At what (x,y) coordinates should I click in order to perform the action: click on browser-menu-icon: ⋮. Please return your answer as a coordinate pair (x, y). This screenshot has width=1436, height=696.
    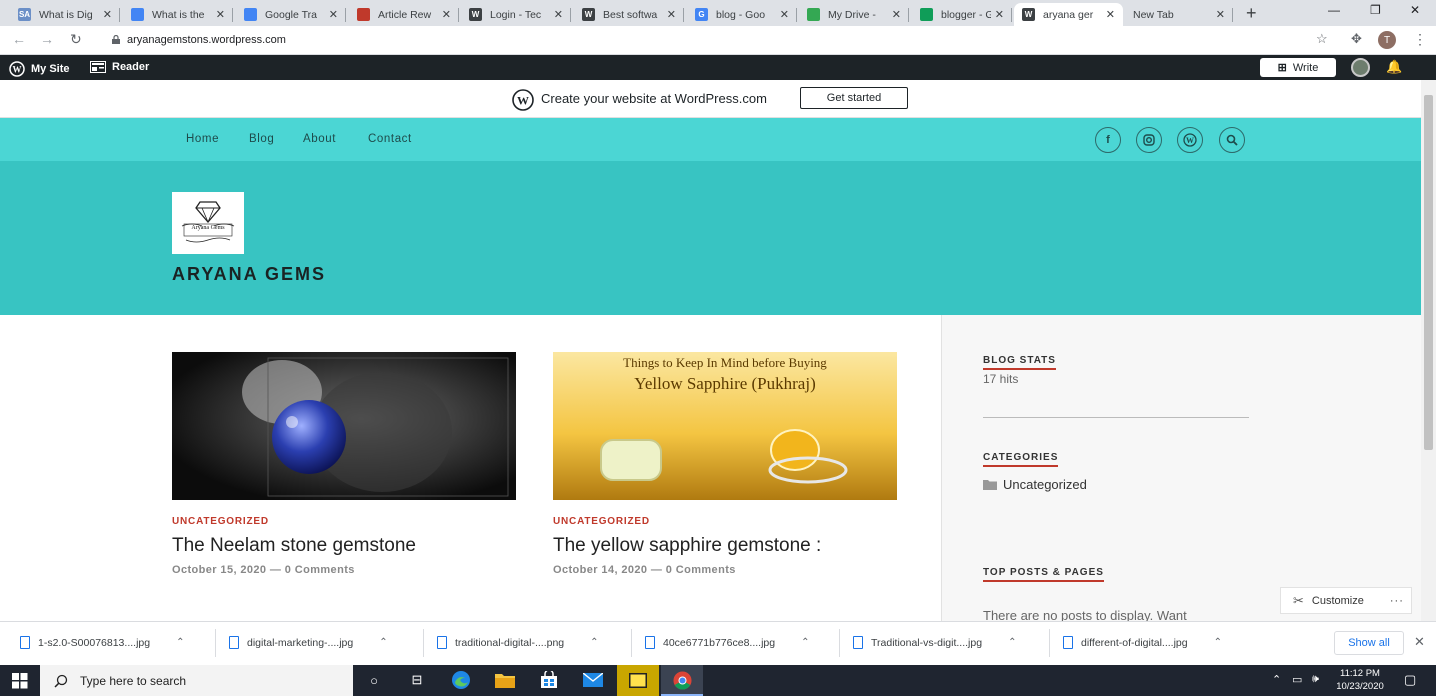
    Looking at the image, I should click on (1420, 39).